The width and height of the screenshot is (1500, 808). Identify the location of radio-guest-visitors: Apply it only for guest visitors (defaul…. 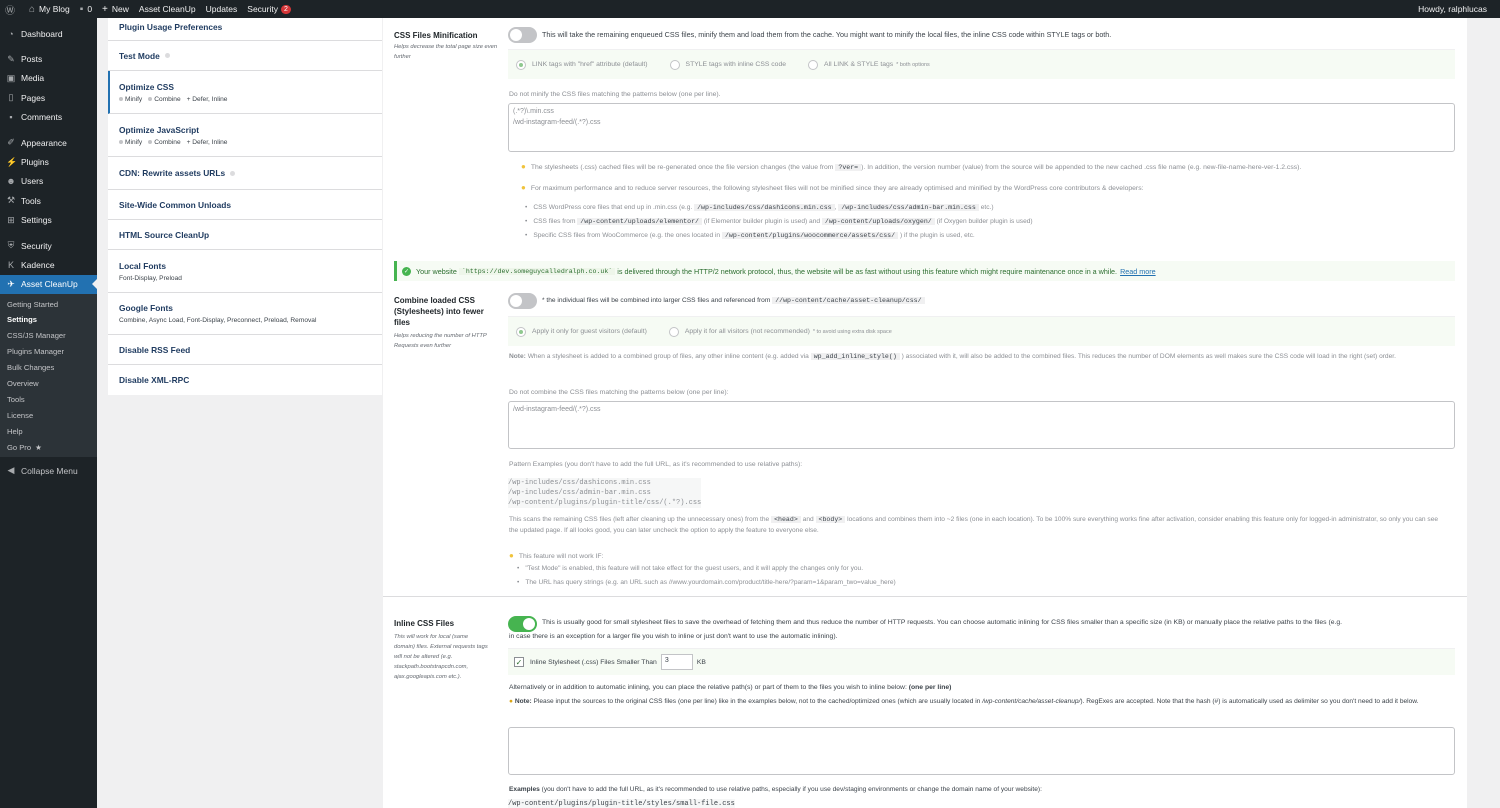
(581, 331).